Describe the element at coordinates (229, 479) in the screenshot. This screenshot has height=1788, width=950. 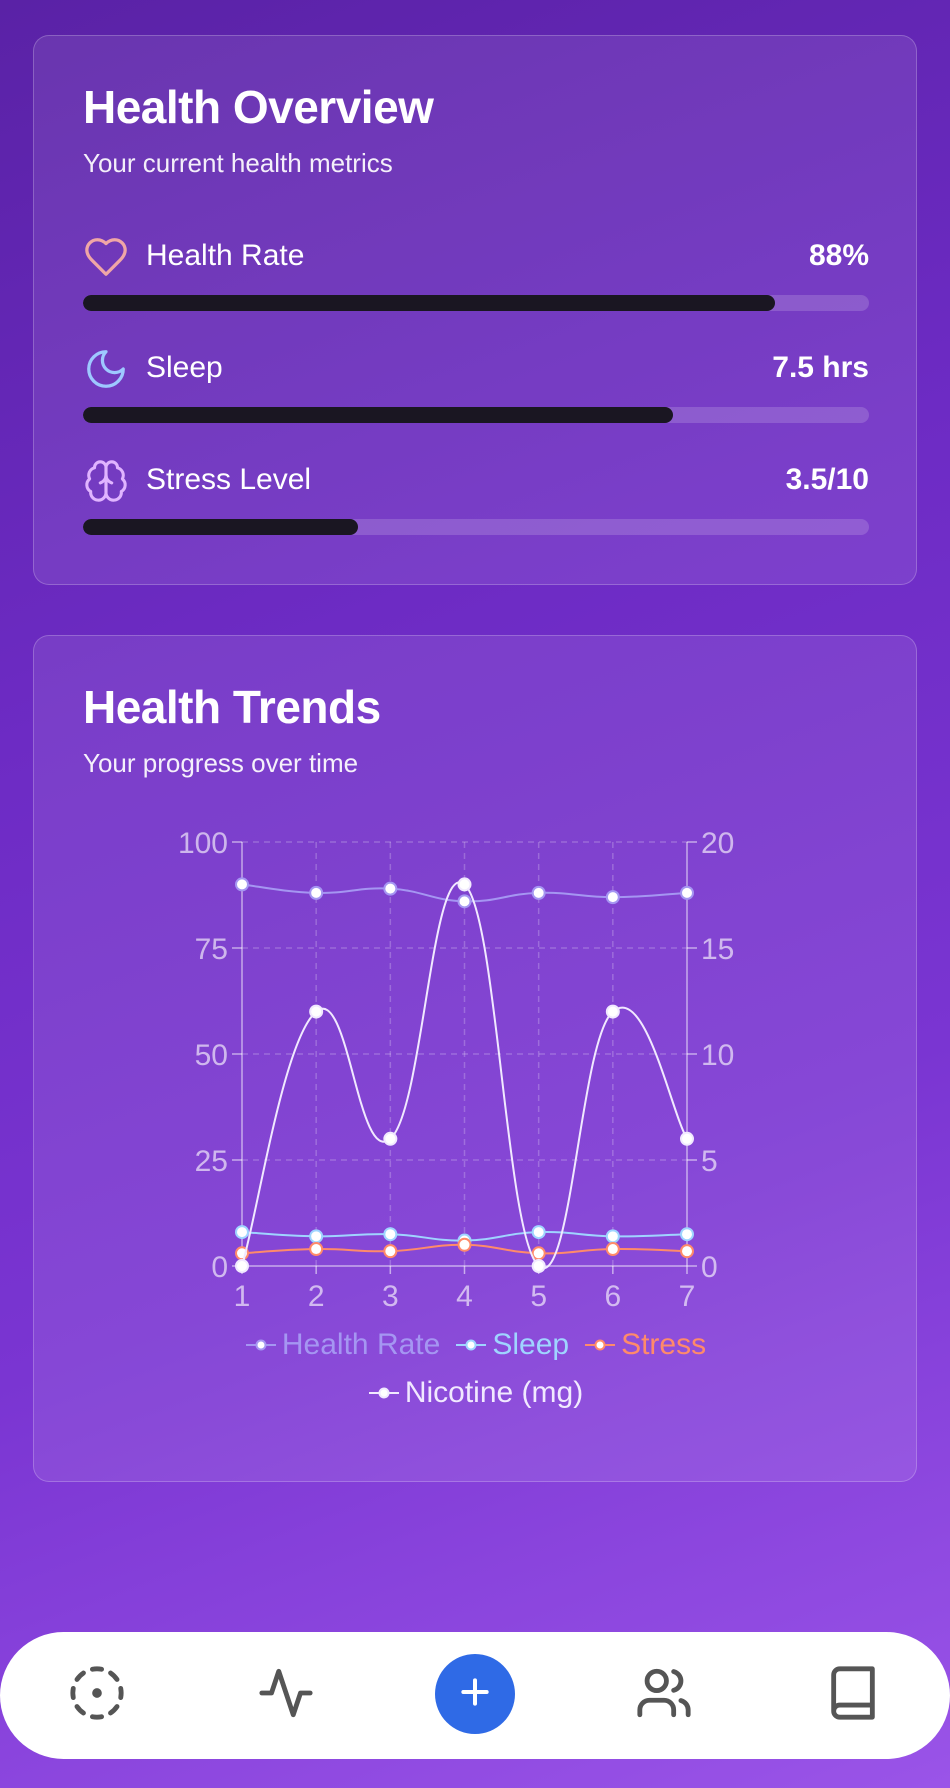
I see `metric-label: Stress Level` at that location.